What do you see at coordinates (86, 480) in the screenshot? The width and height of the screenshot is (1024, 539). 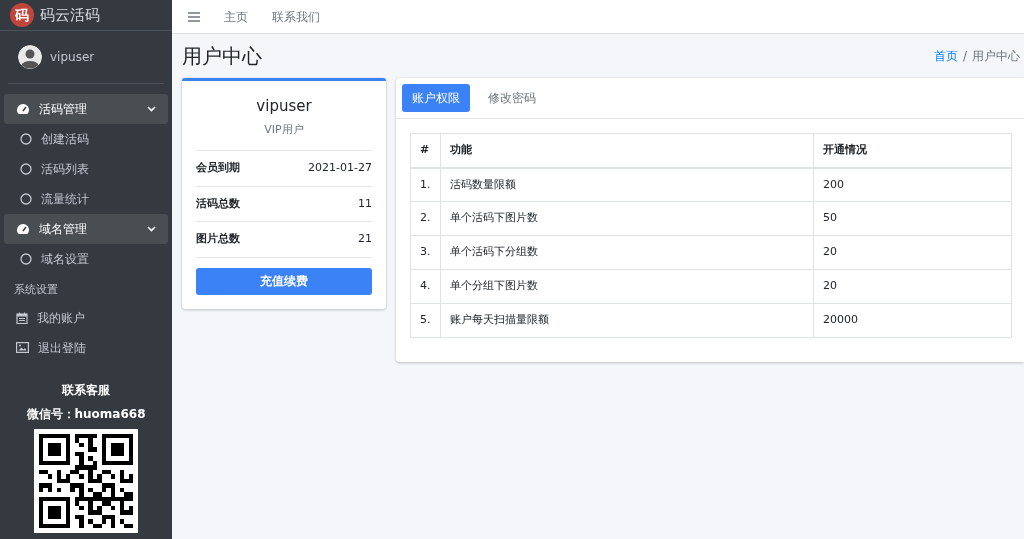 I see `qr-code-icon` at bounding box center [86, 480].